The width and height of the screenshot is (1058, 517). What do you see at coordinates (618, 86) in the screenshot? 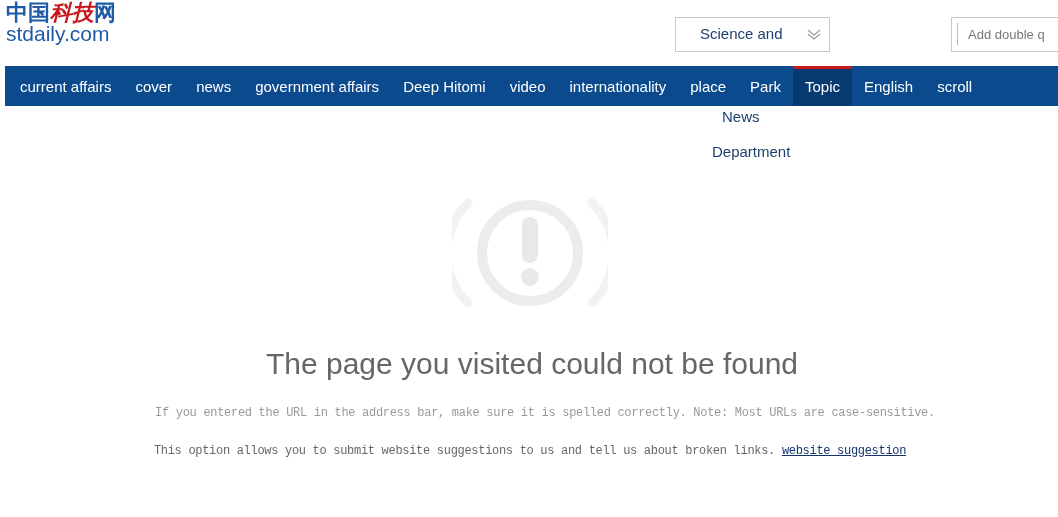
I see `nav-tab: internationality` at bounding box center [618, 86].